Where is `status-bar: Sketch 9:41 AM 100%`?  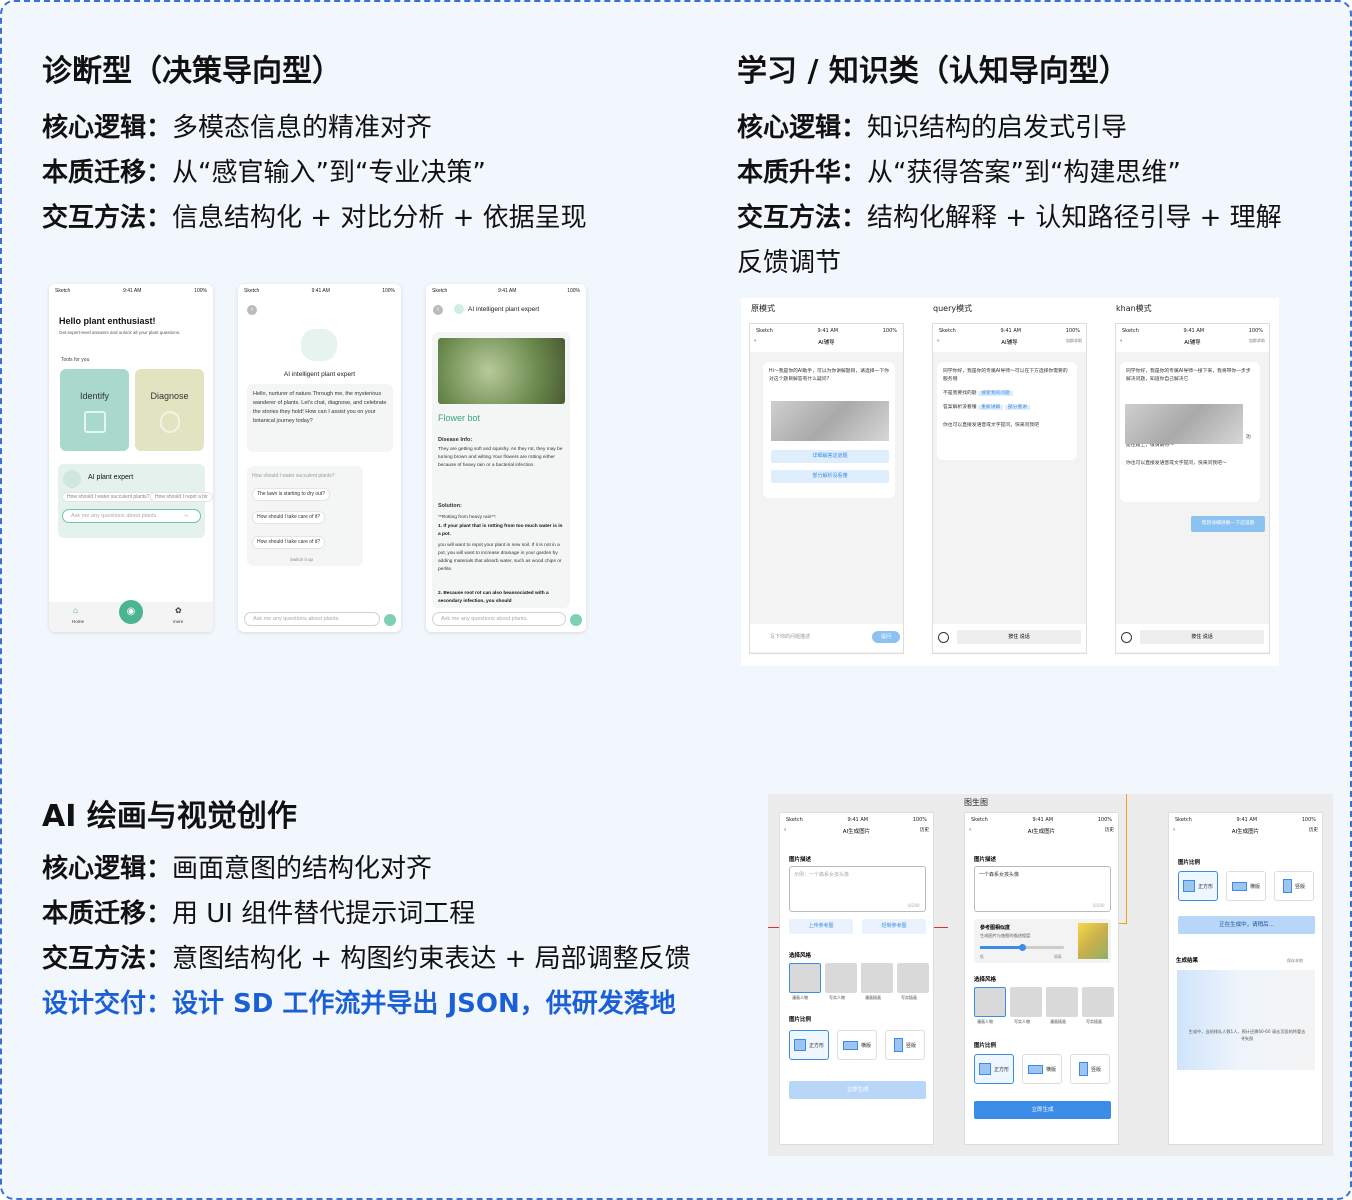
status-bar: Sketch 9:41 AM 100% is located at coordinates (506, 291).